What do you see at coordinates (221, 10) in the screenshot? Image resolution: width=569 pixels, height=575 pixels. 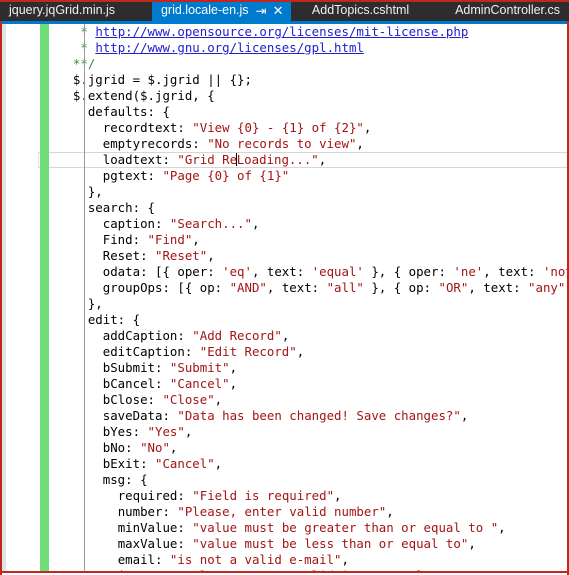 I see `tab-grid-locale-en-js: grid.locale-en.js ⇥ ✕` at bounding box center [221, 10].